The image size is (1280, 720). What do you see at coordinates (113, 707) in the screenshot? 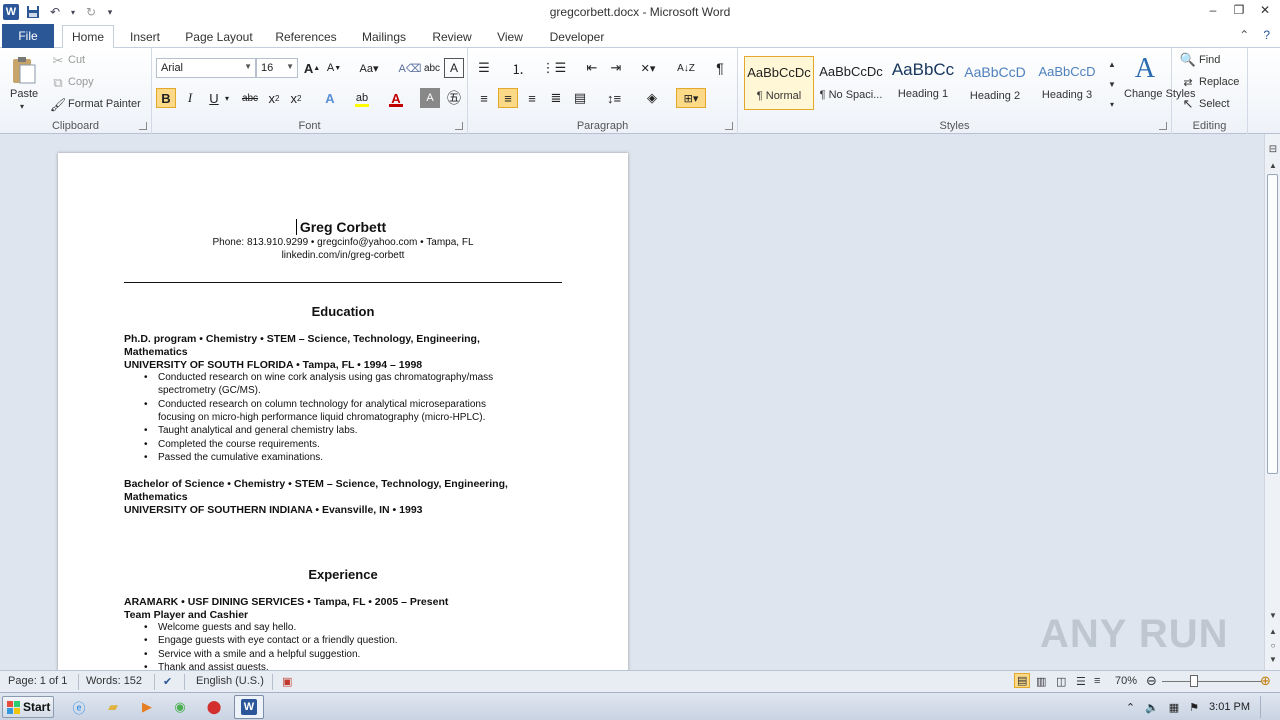
I see `file-explorer-icon: ▰` at bounding box center [113, 707].